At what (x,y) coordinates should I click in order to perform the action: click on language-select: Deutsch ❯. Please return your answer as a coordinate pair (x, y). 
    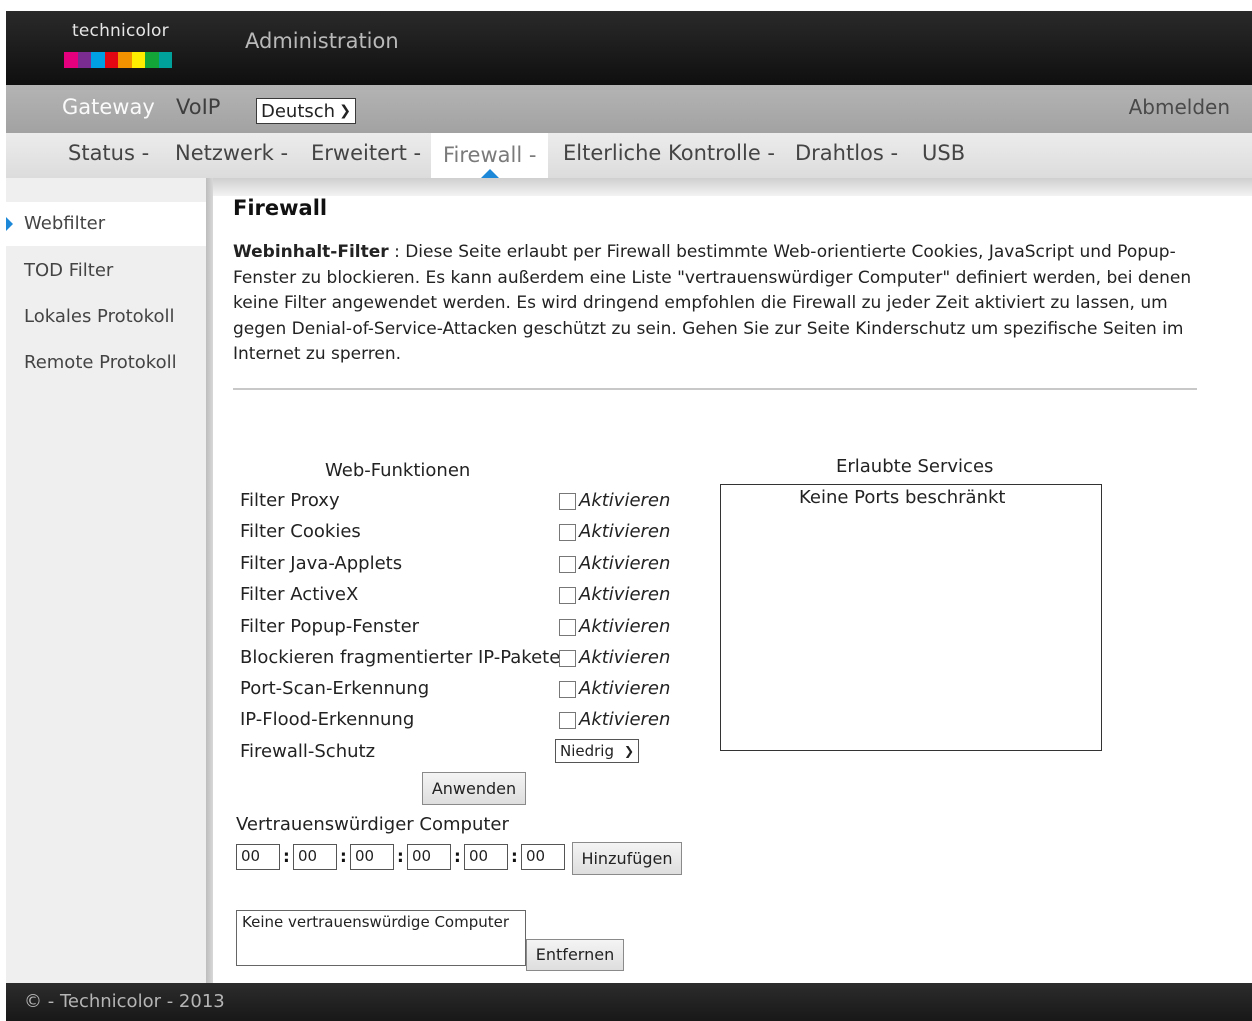
    Looking at the image, I should click on (306, 111).